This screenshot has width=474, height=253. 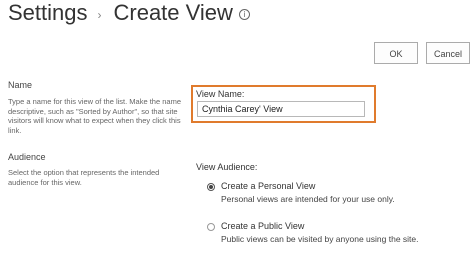 I want to click on personal-view-radio, so click(x=211, y=187).